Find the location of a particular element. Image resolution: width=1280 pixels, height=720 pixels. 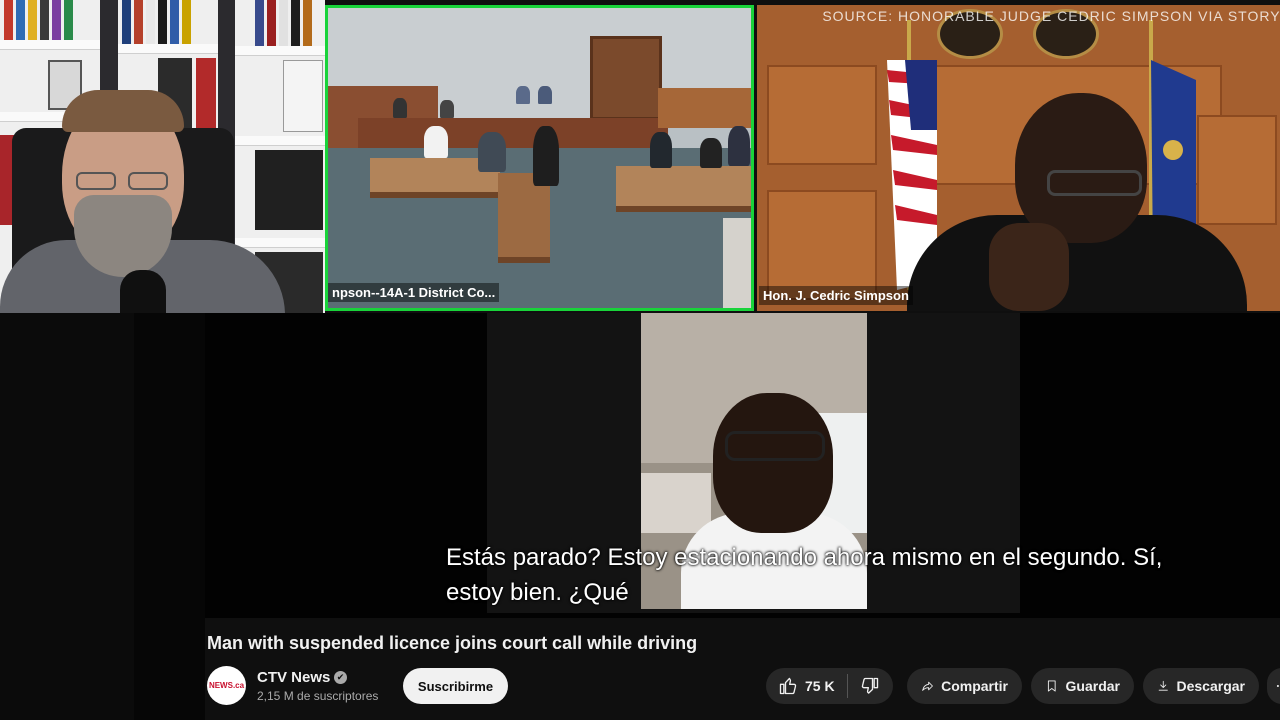

streamer-hair is located at coordinates (123, 111).